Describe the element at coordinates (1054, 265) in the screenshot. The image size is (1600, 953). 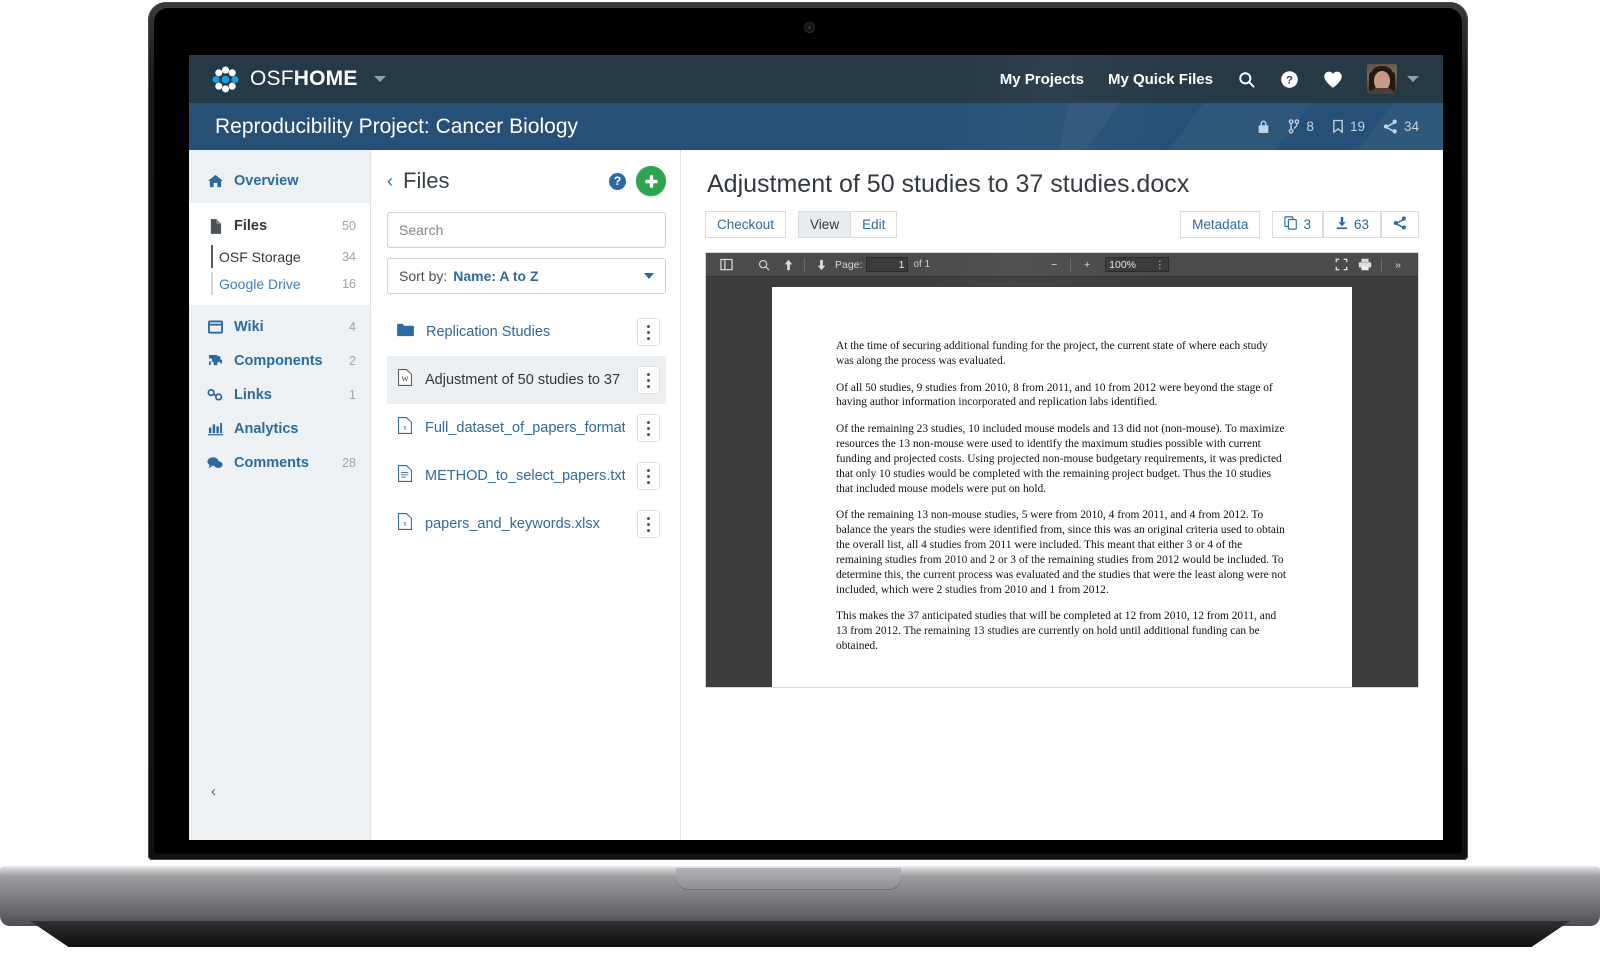
I see `zoom-out-button: −` at that location.